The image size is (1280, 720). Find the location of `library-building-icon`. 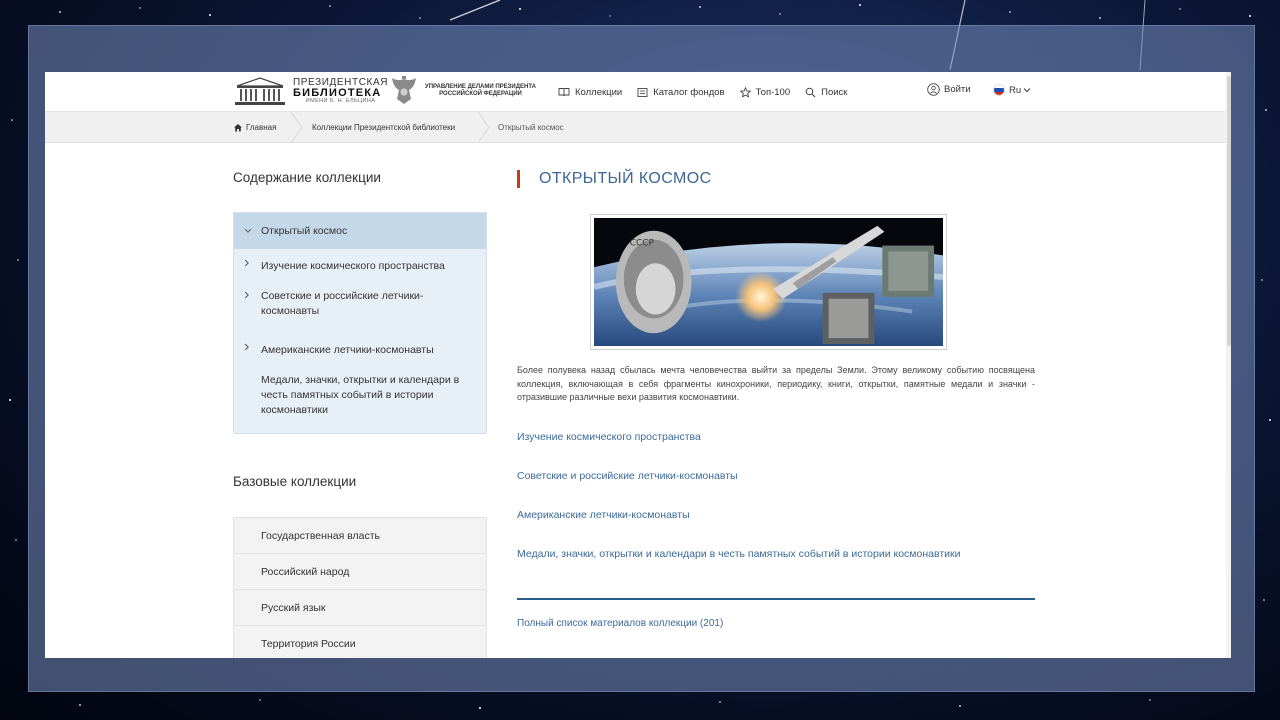

library-building-icon is located at coordinates (260, 91).